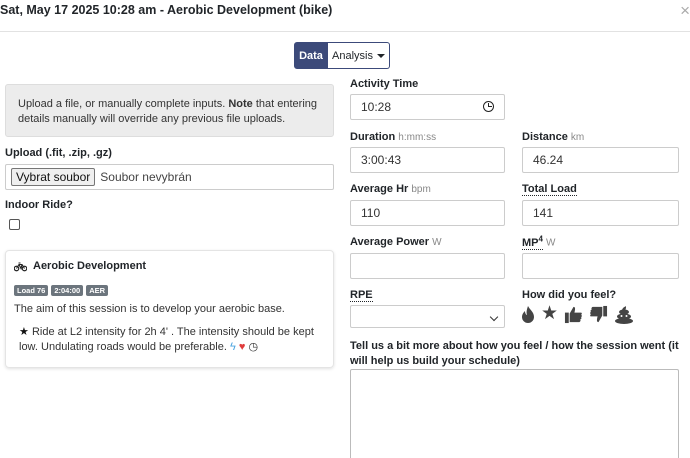 This screenshot has width=690, height=458. Describe the element at coordinates (345, 31) in the screenshot. I see `header-divider` at that location.